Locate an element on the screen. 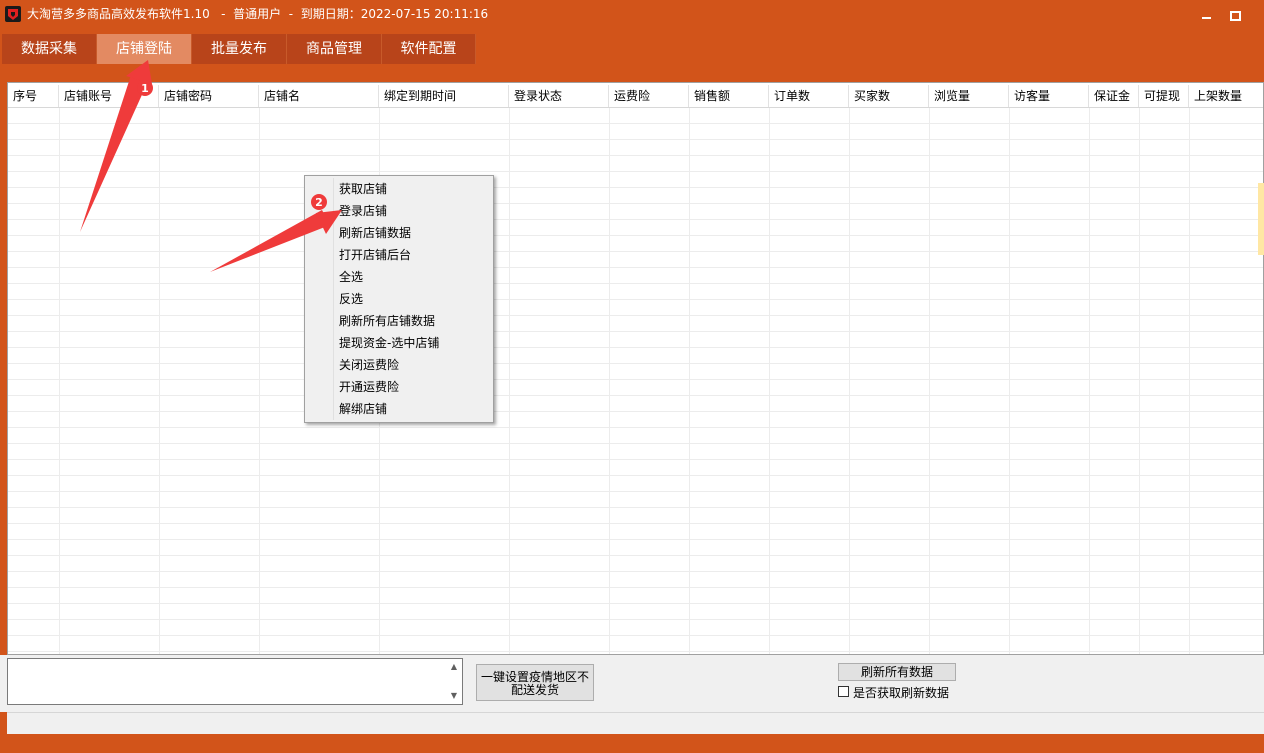 Image resolution: width=1264 pixels, height=753 pixels. column-header: 订单数 is located at coordinates (809, 96).